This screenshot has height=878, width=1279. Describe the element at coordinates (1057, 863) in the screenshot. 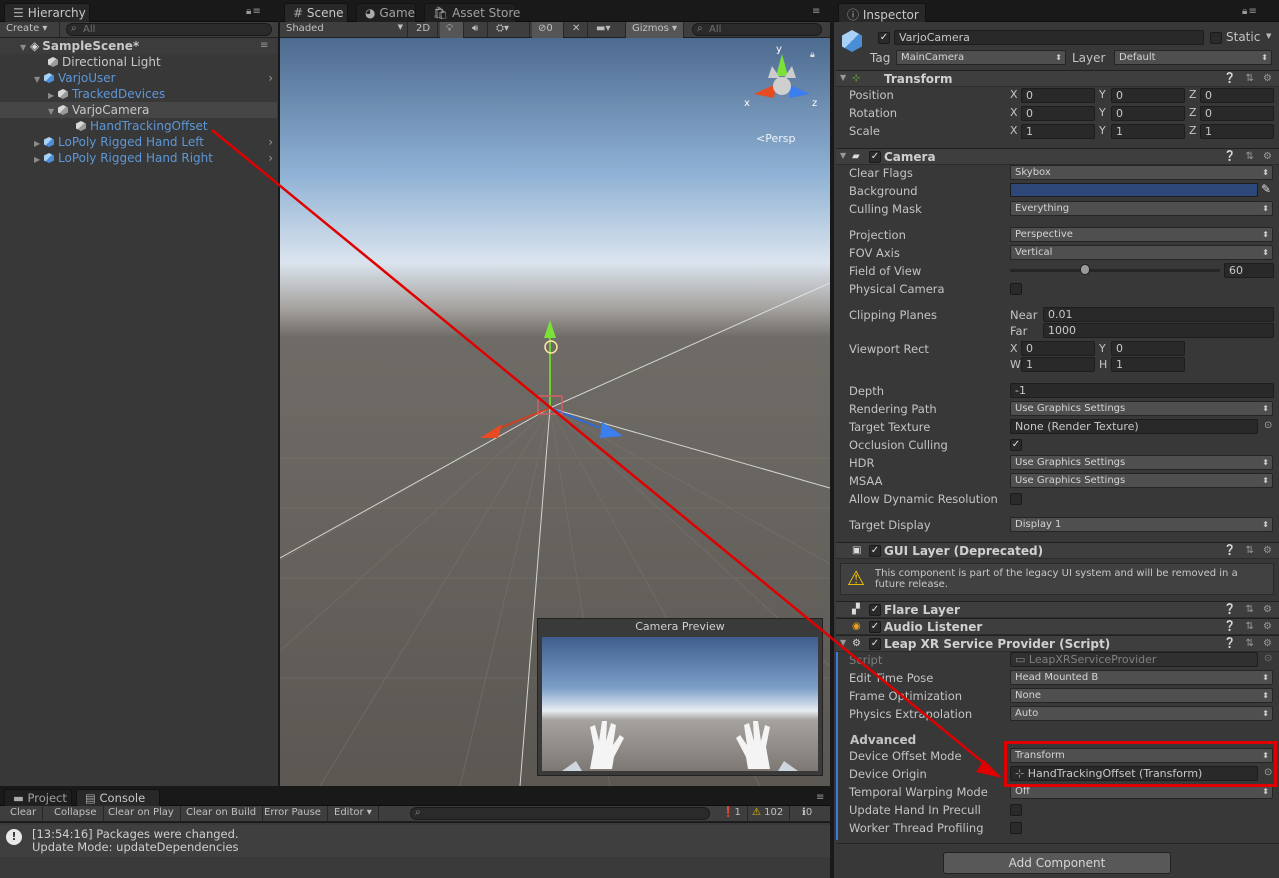

I see `add-component-button: Add Component` at that location.